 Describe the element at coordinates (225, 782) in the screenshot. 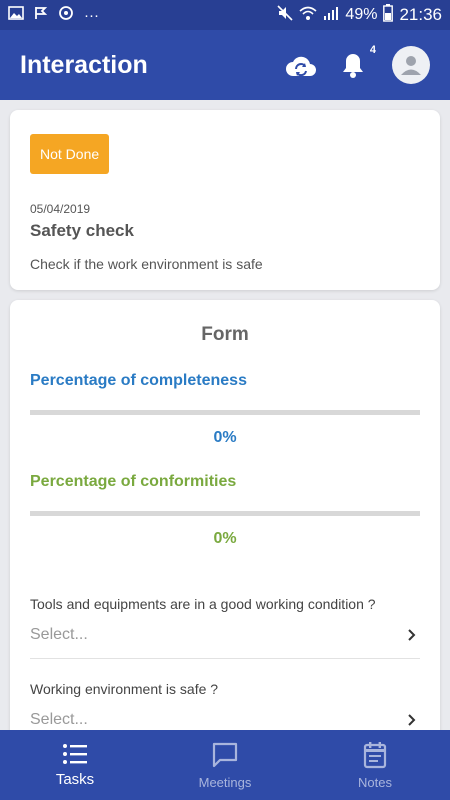

I see `nav-label: Meetings` at that location.